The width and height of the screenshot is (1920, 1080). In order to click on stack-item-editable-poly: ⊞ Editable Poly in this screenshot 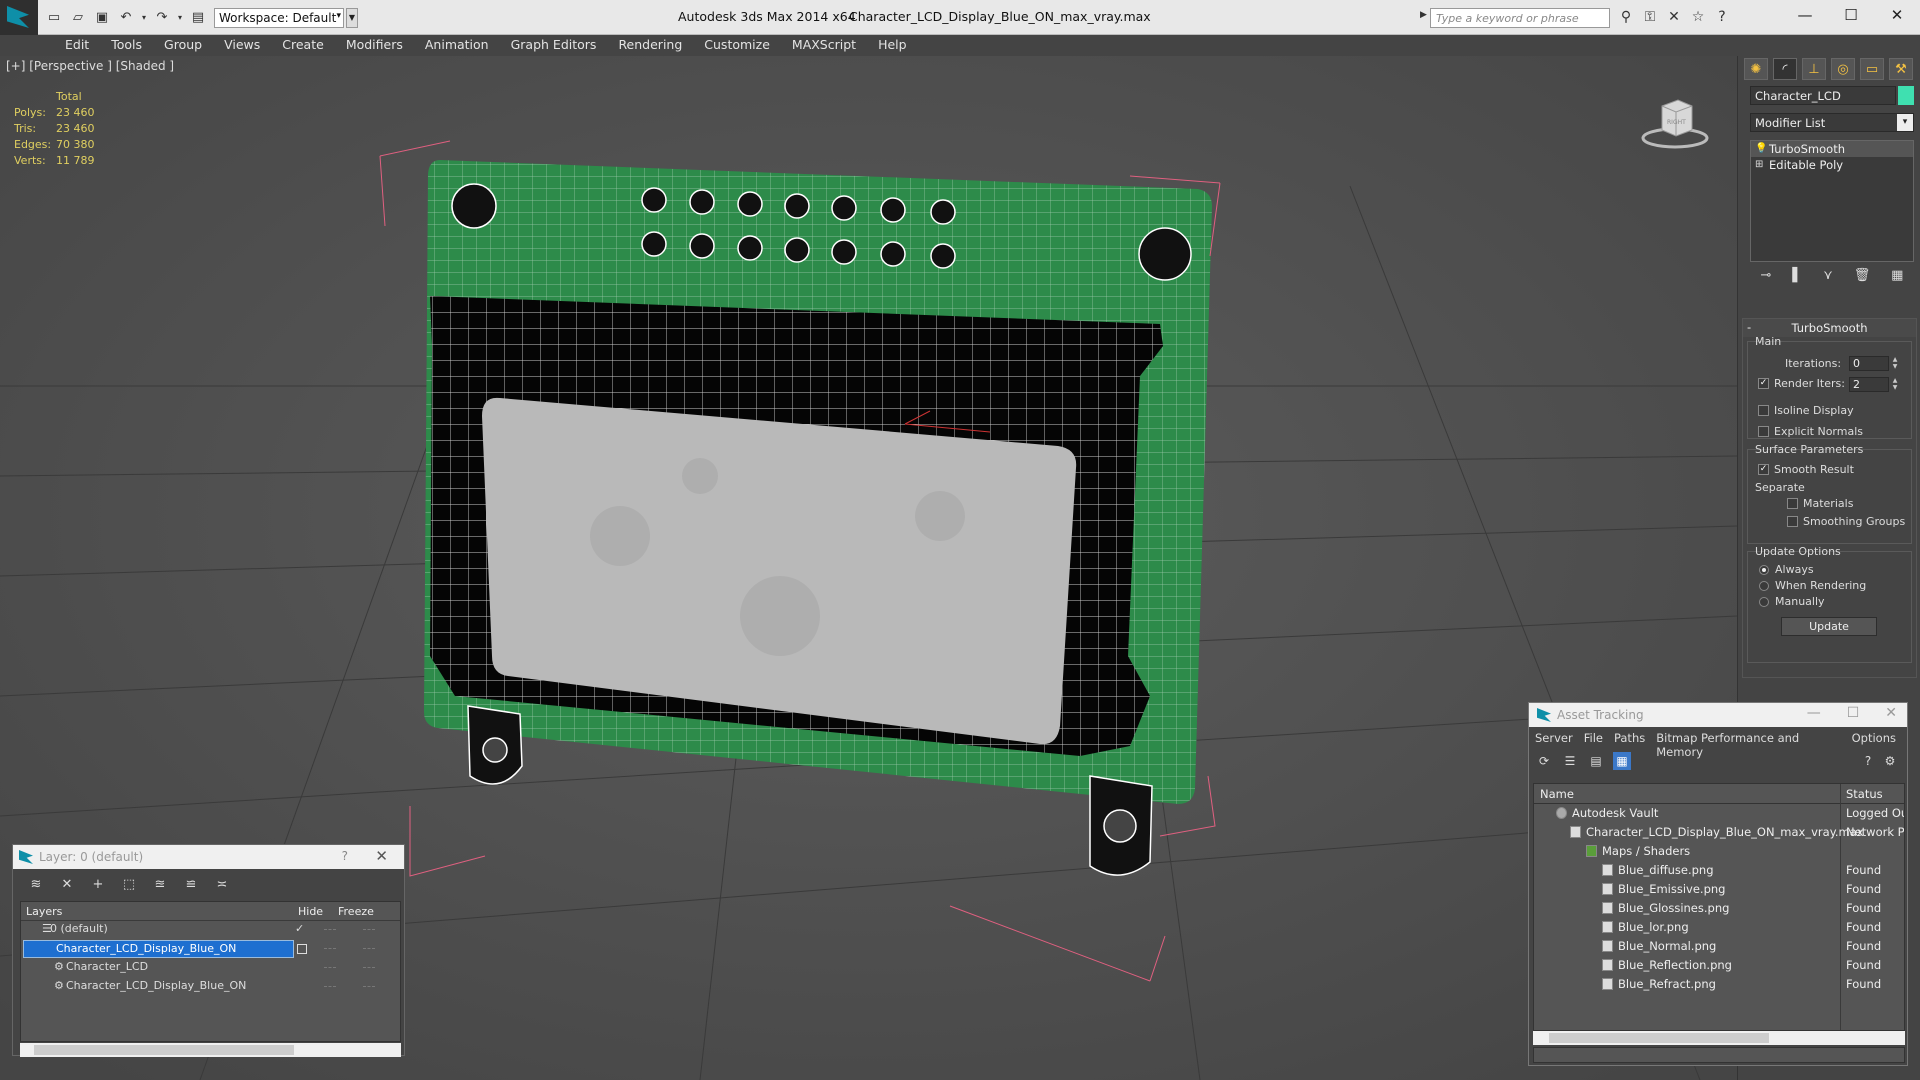, I will do `click(1832, 165)`.